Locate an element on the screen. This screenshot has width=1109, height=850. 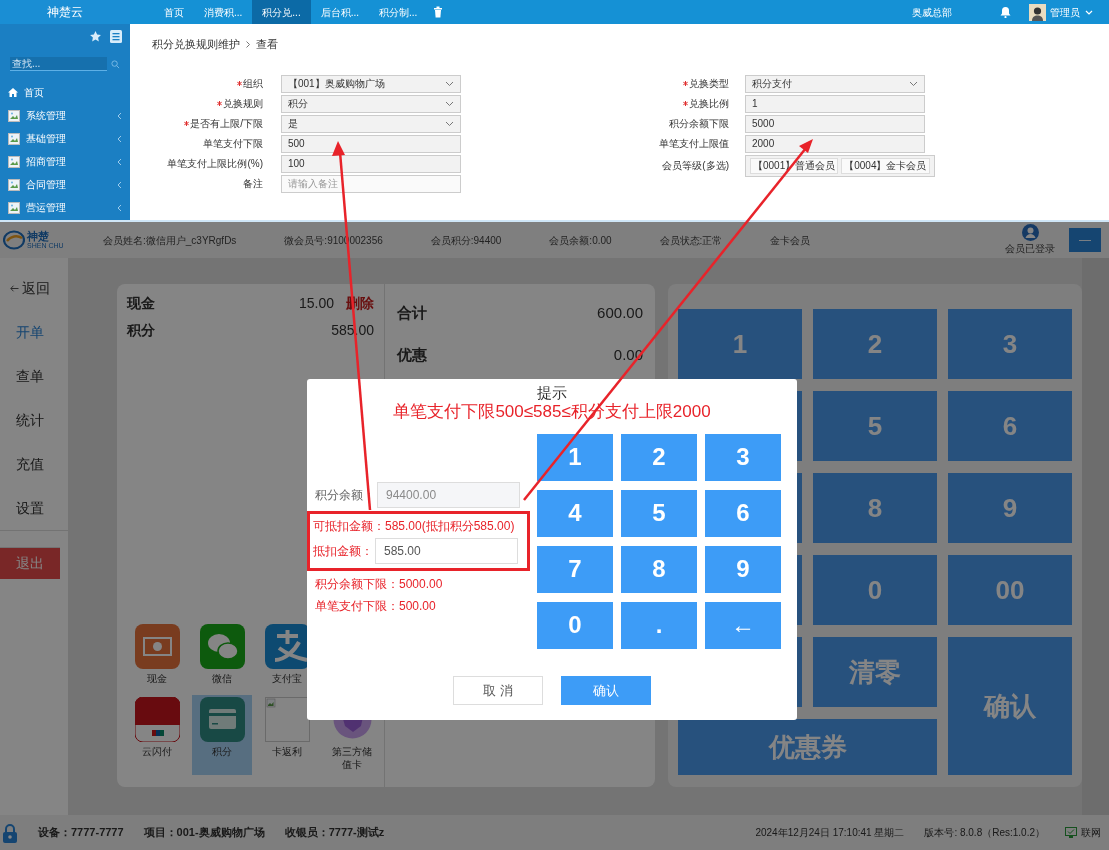
select-field: 积分支付 is located at coordinates (835, 83).